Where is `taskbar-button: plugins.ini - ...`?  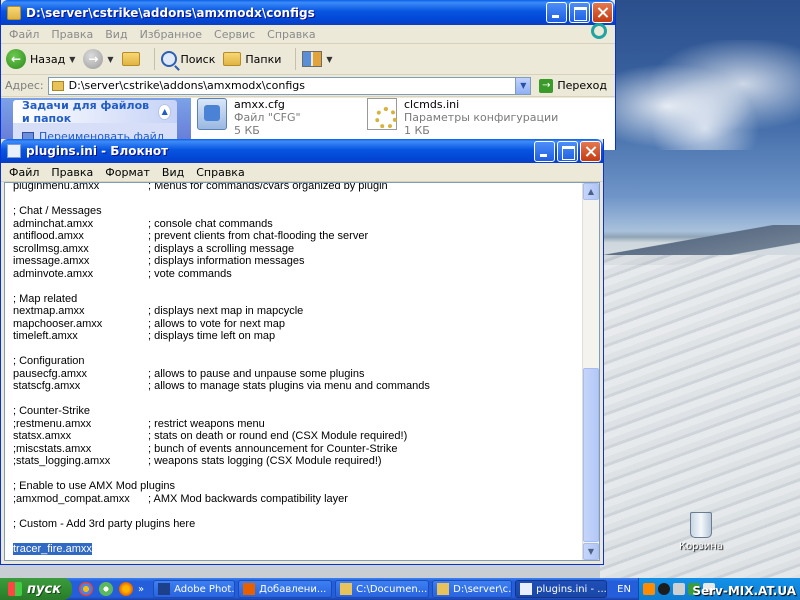 taskbar-button: plugins.ini - ... is located at coordinates (561, 589).